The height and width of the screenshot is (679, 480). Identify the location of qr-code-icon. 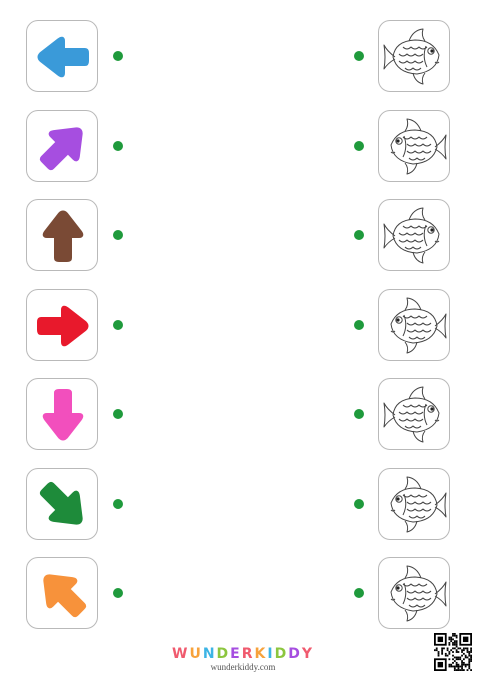
(453, 652).